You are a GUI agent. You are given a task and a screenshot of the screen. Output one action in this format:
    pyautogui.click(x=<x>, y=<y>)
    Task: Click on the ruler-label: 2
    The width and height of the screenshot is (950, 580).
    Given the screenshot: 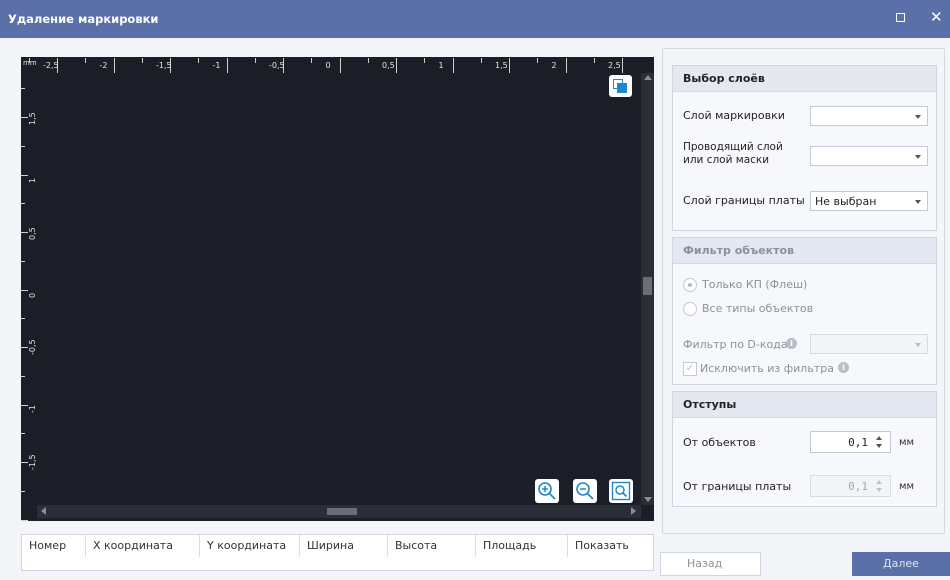 What is the action you would take?
    pyautogui.click(x=554, y=65)
    